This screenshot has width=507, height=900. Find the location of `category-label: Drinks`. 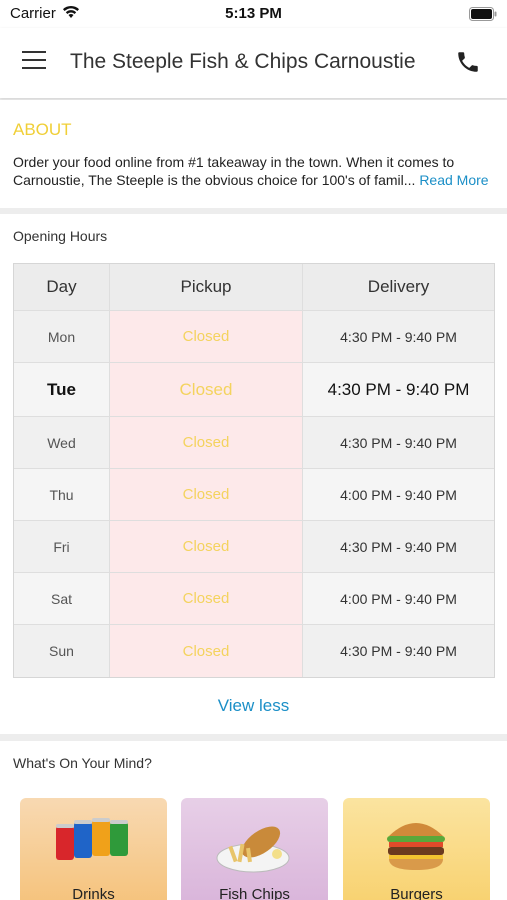

category-label: Drinks is located at coordinates (93, 893).